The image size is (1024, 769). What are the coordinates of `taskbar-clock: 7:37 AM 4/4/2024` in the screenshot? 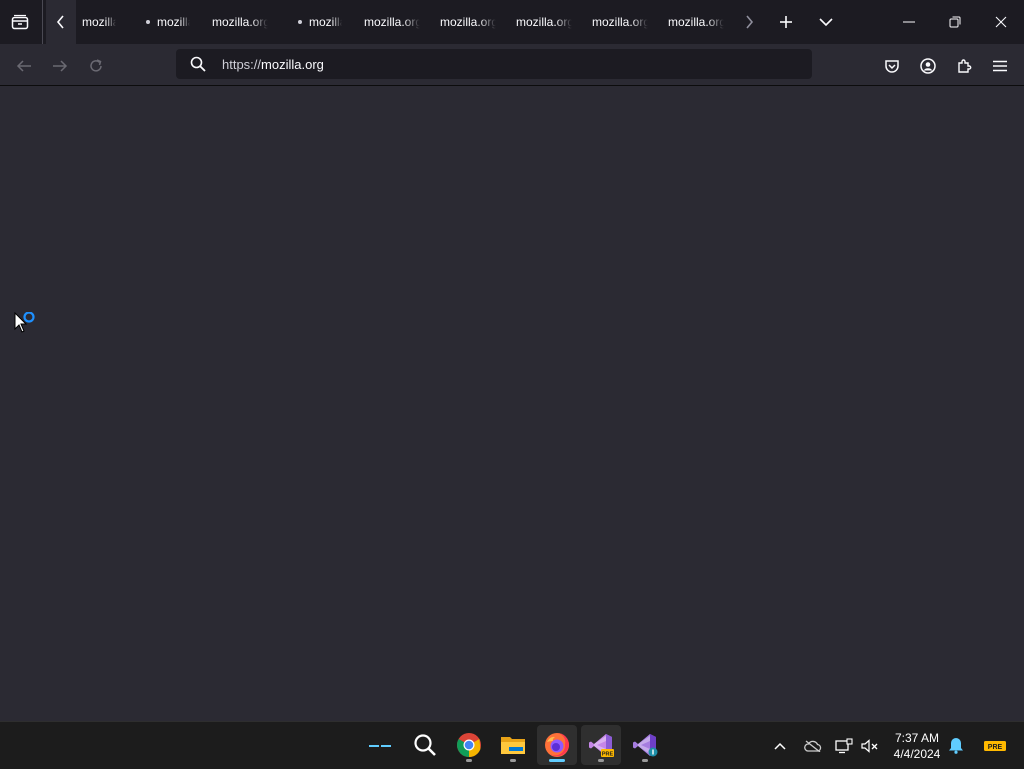 It's located at (917, 746).